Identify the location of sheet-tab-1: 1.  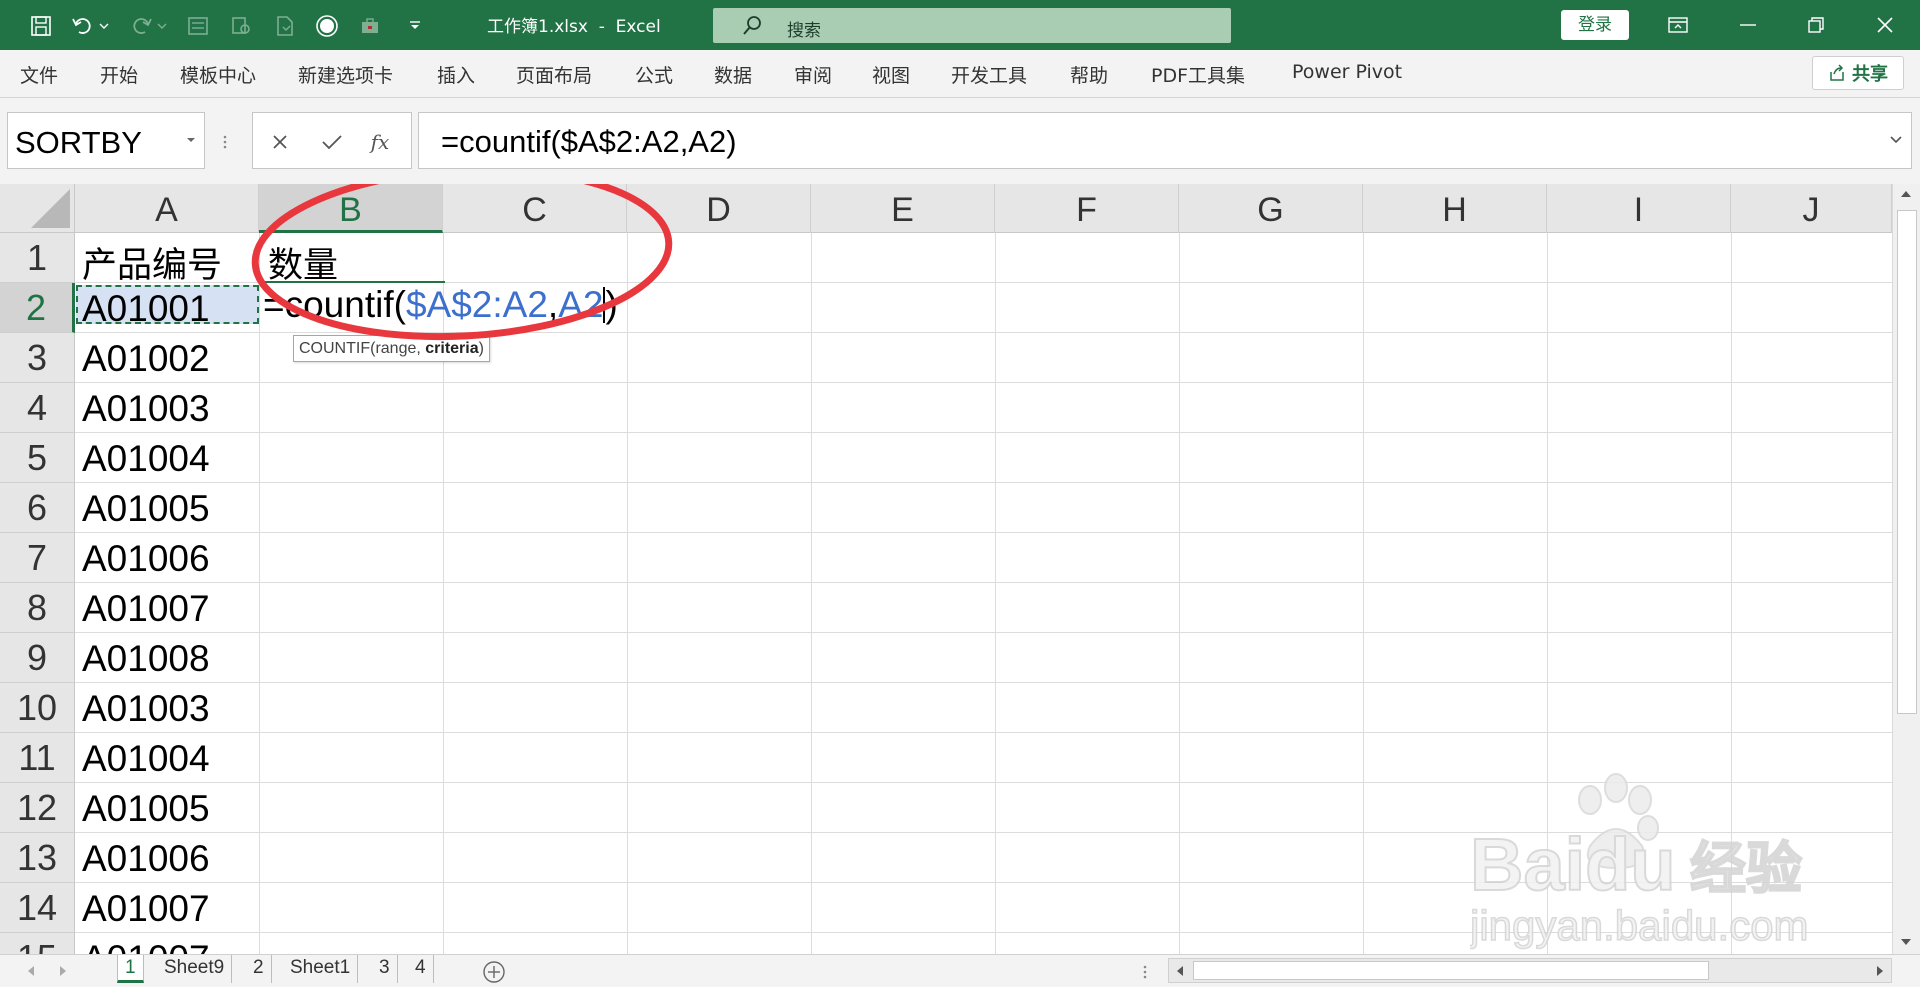
(130, 969).